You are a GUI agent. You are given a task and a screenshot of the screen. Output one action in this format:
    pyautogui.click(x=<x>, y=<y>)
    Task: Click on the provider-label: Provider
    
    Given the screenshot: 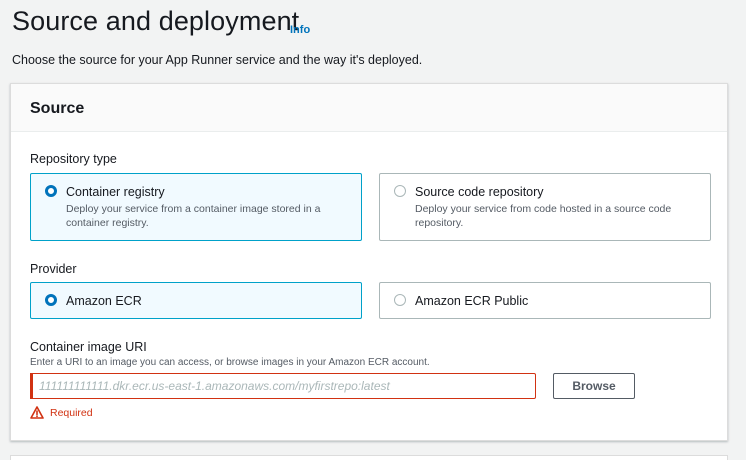 What is the action you would take?
    pyautogui.click(x=53, y=269)
    